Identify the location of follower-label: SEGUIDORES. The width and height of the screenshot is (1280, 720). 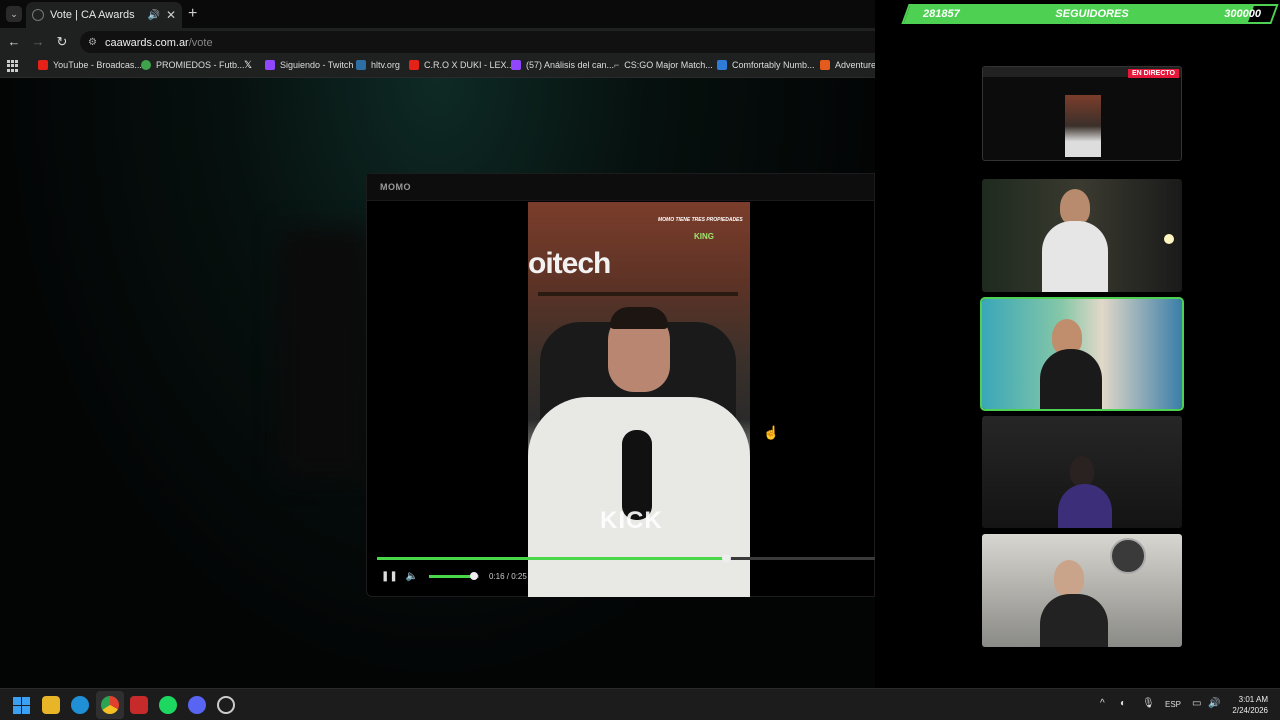
(1092, 14).